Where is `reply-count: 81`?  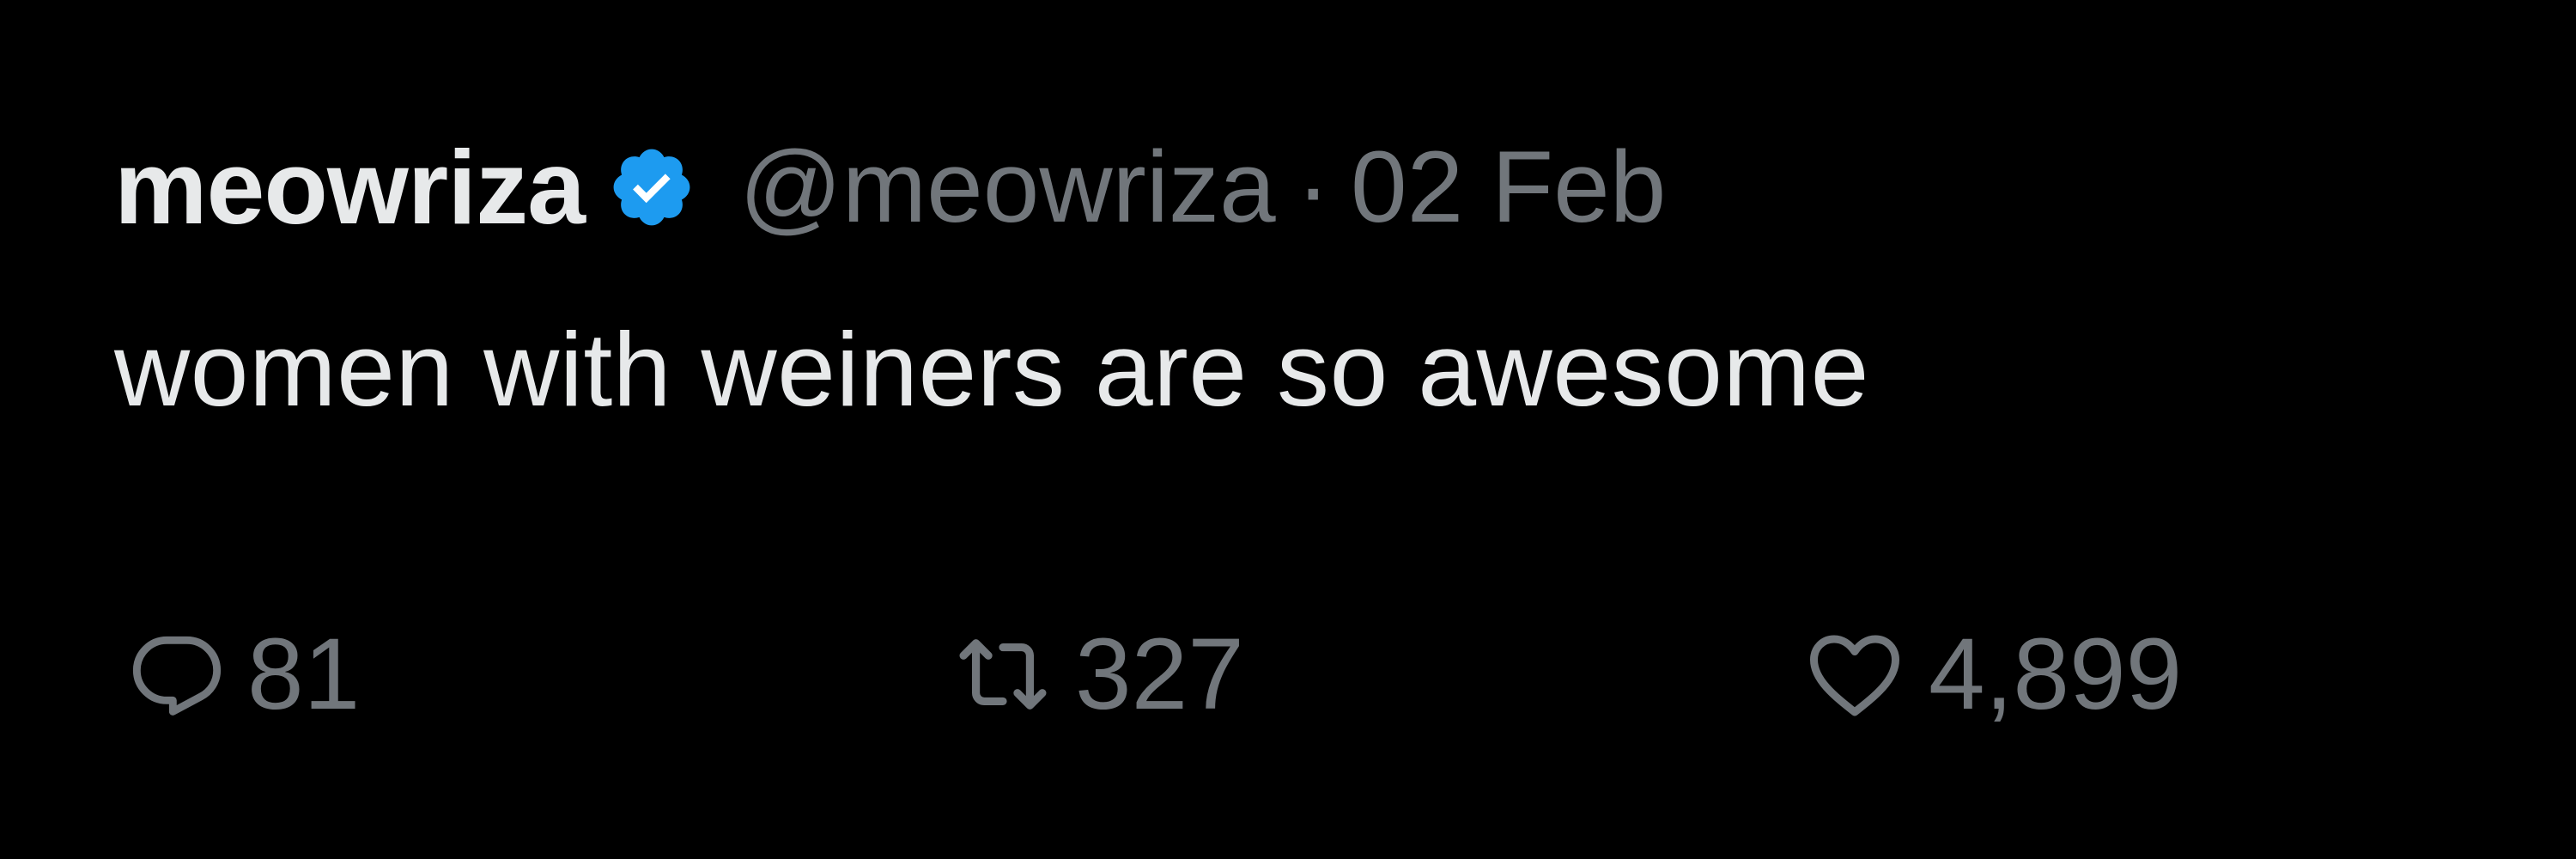
reply-count: 81 is located at coordinates (304, 674).